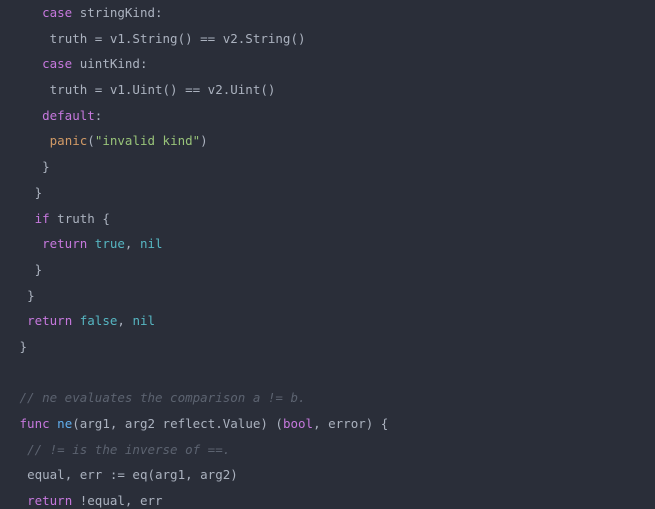 This screenshot has height=509, width=655. What do you see at coordinates (204, 141) in the screenshot?
I see `code-token-pun: )` at bounding box center [204, 141].